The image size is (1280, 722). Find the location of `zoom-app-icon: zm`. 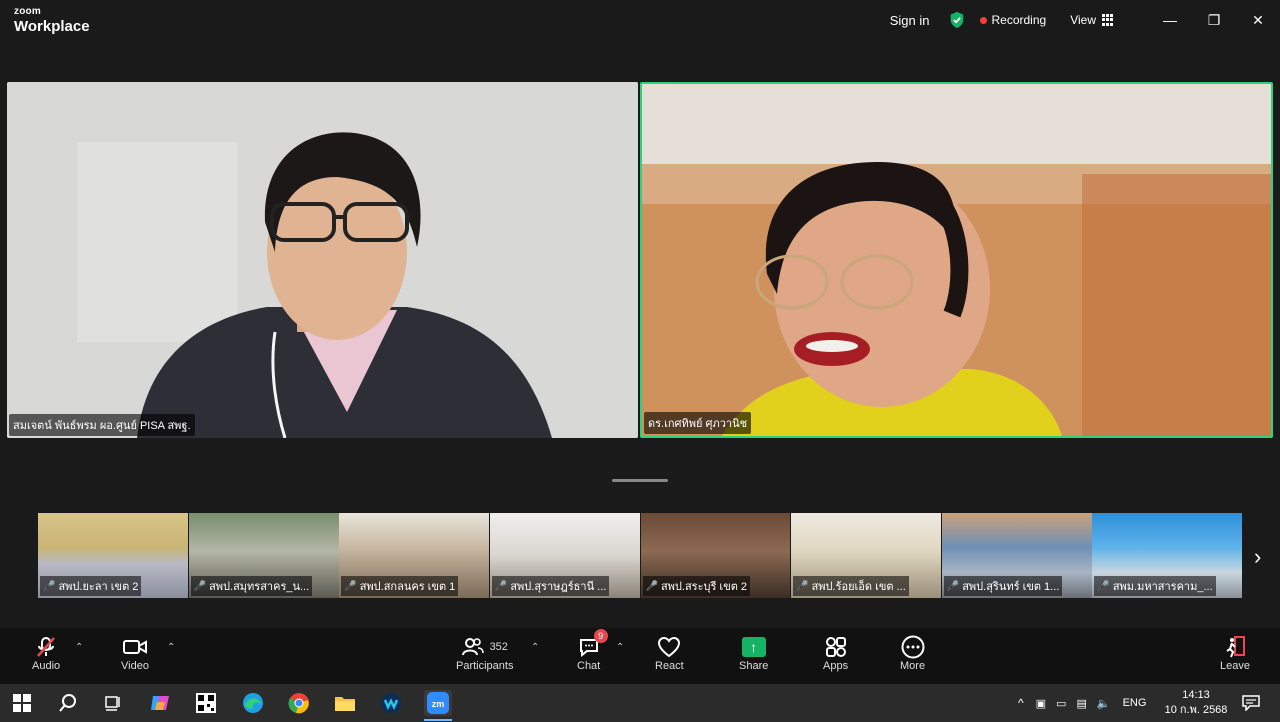

zoom-app-icon: zm is located at coordinates (438, 703).